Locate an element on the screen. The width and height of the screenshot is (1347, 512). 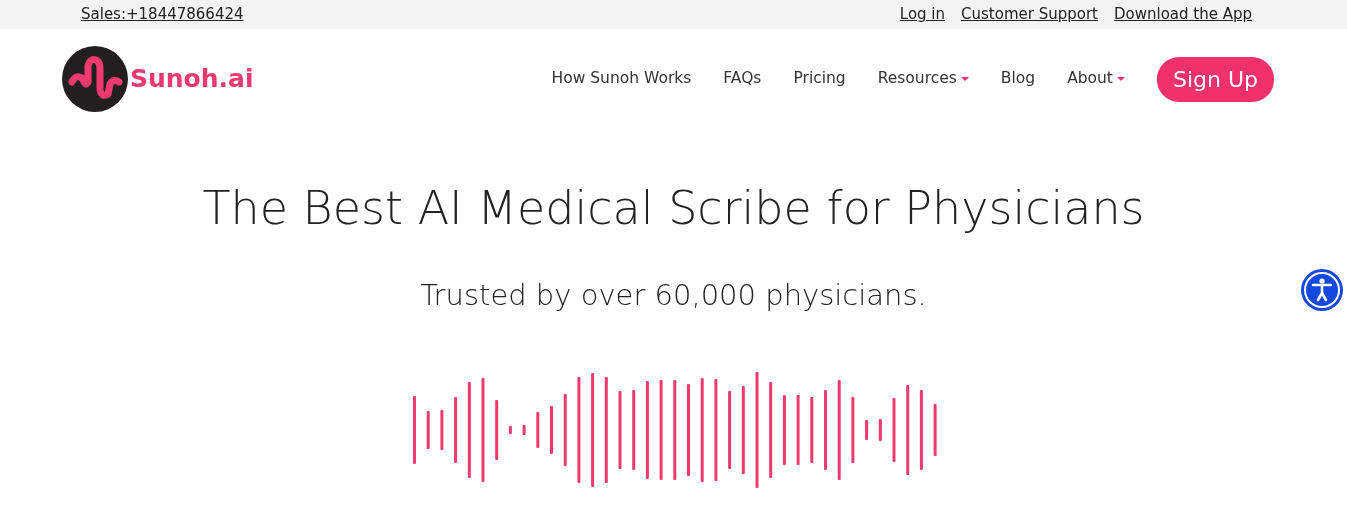
logo-icon is located at coordinates (95, 79).